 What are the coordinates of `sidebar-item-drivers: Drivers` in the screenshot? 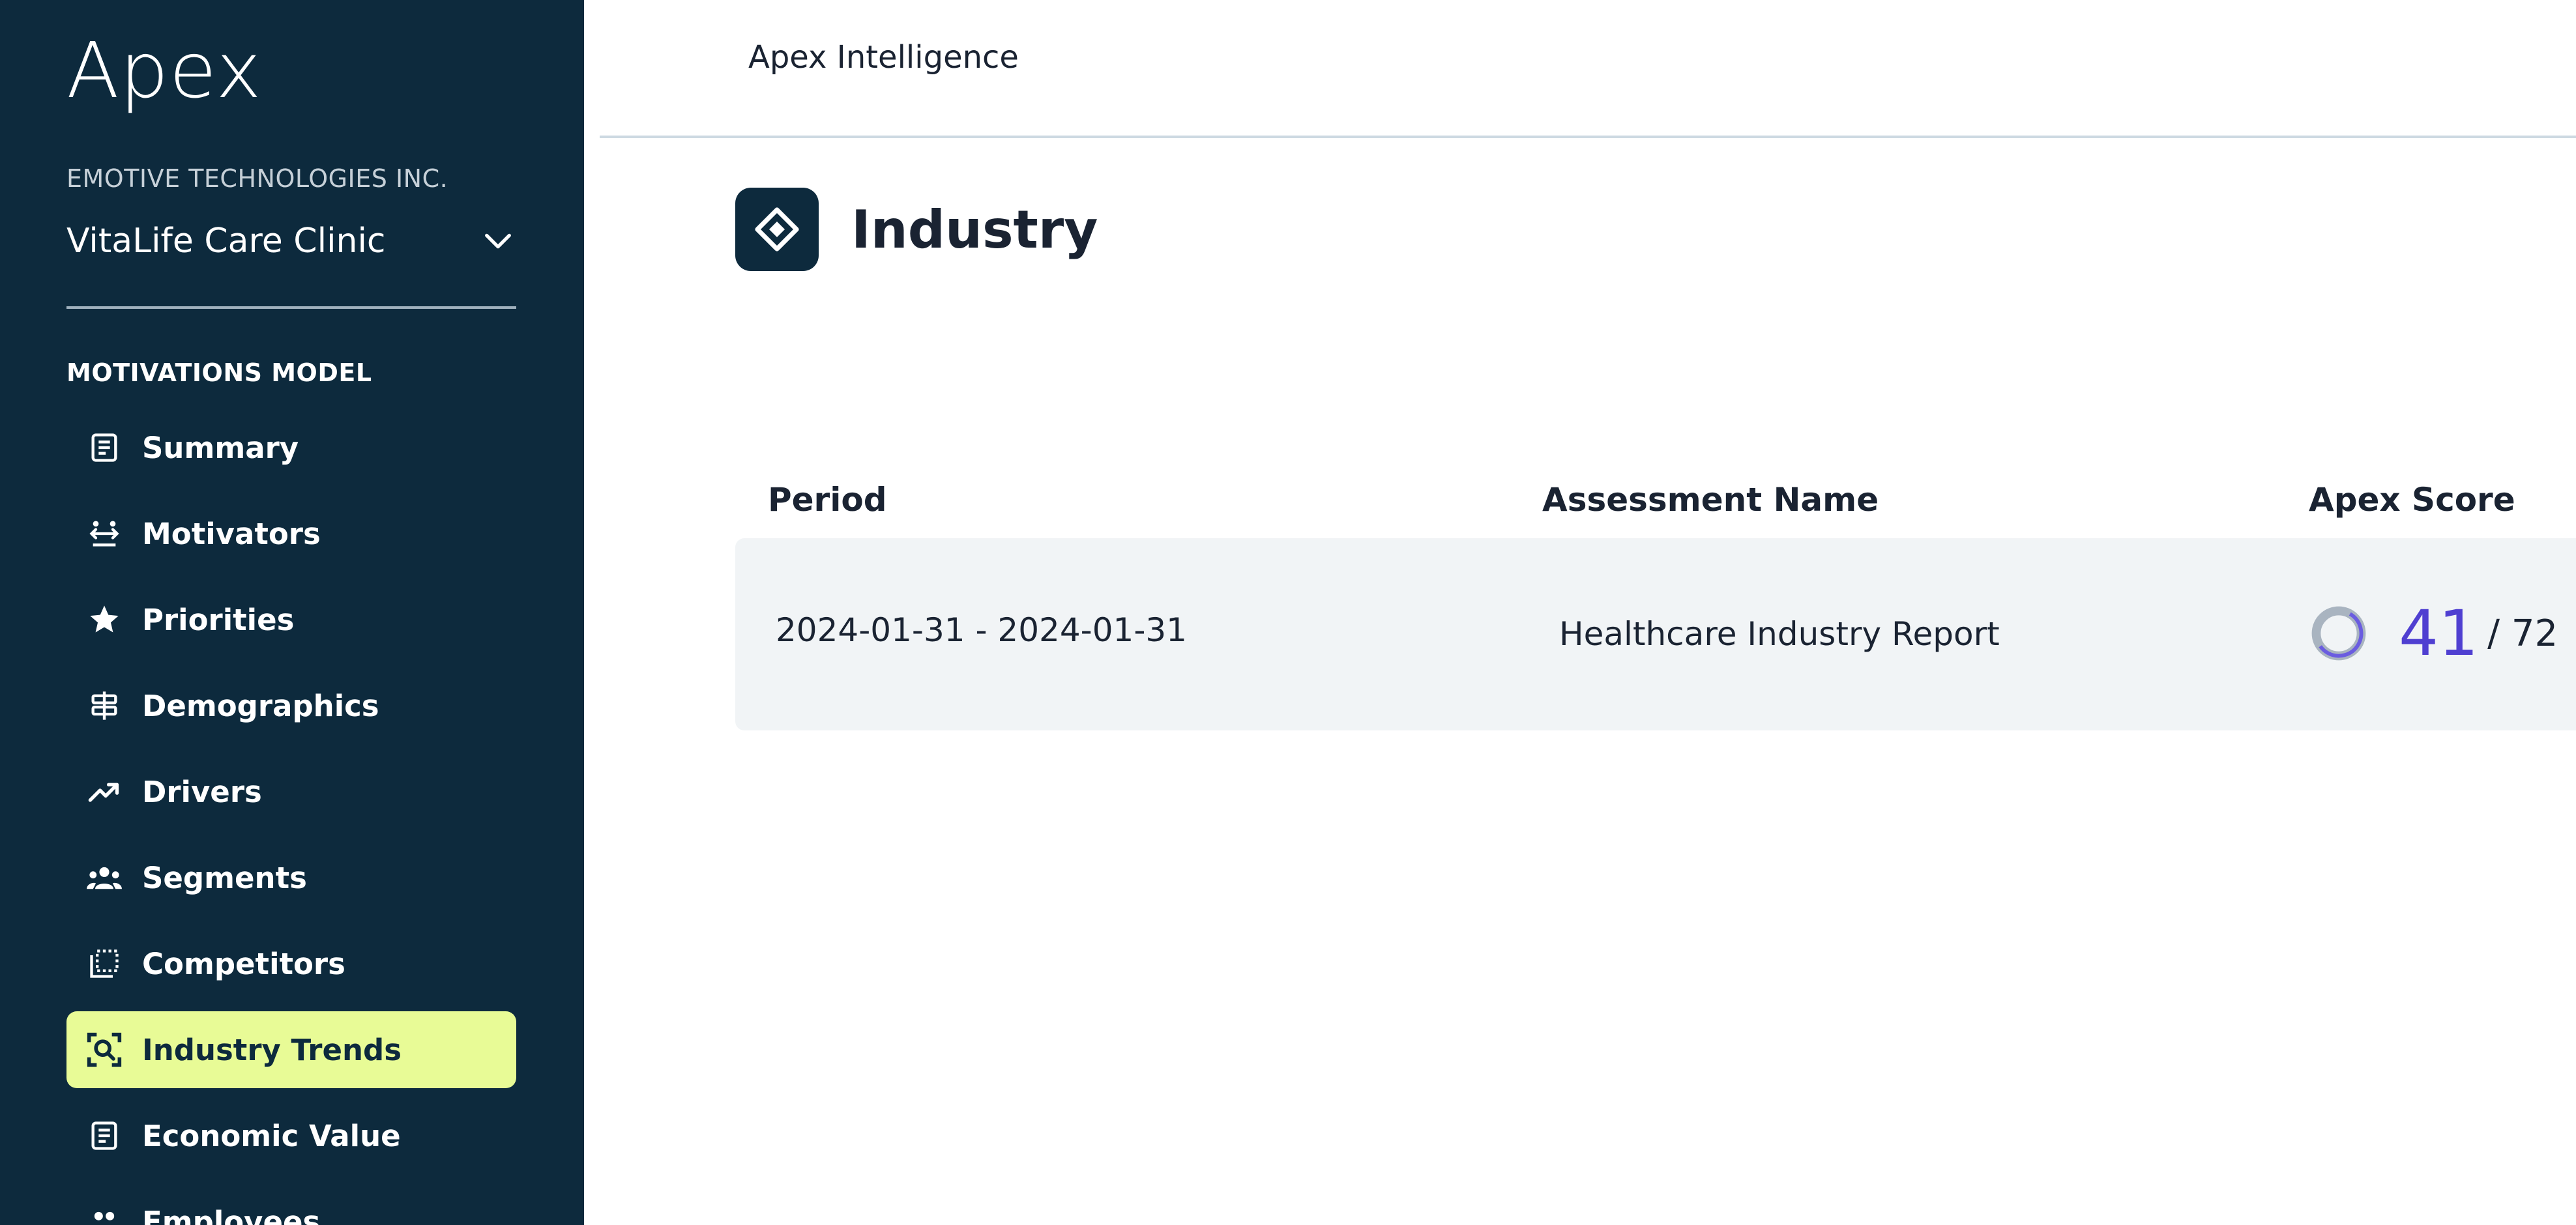 It's located at (291, 791).